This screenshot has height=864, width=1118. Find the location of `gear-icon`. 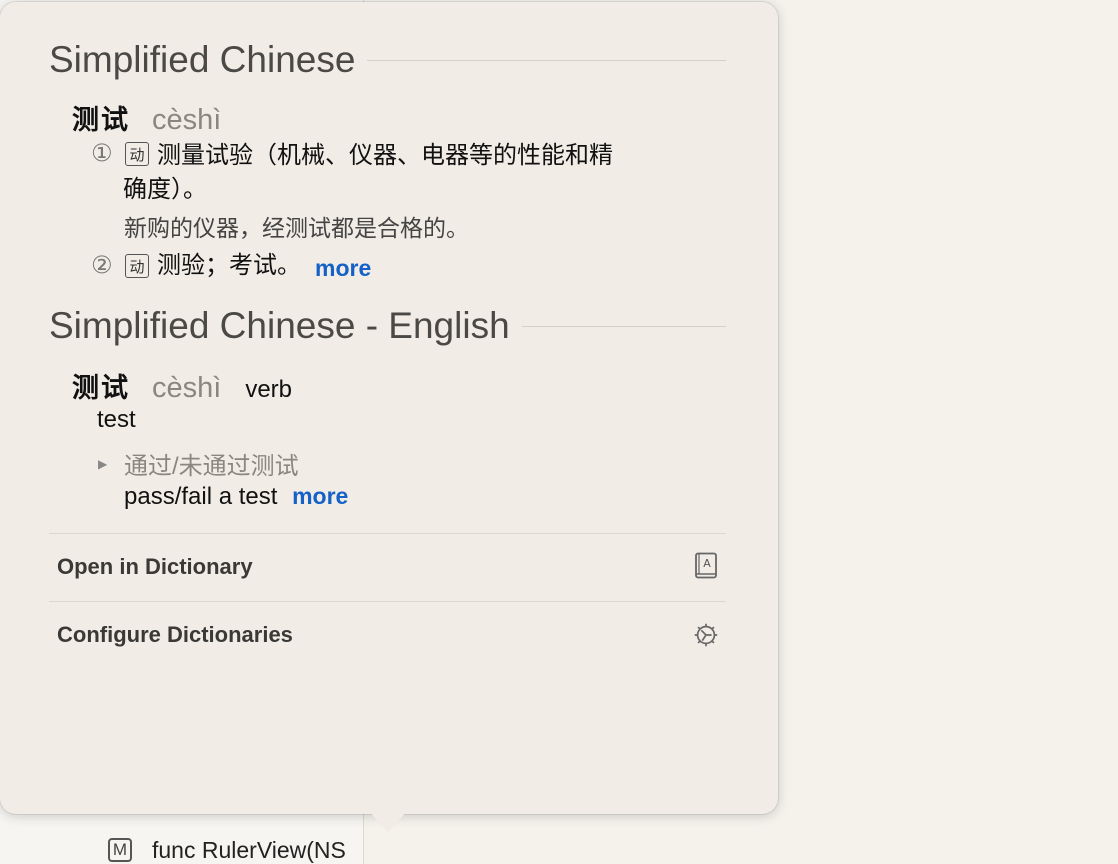

gear-icon is located at coordinates (706, 635).